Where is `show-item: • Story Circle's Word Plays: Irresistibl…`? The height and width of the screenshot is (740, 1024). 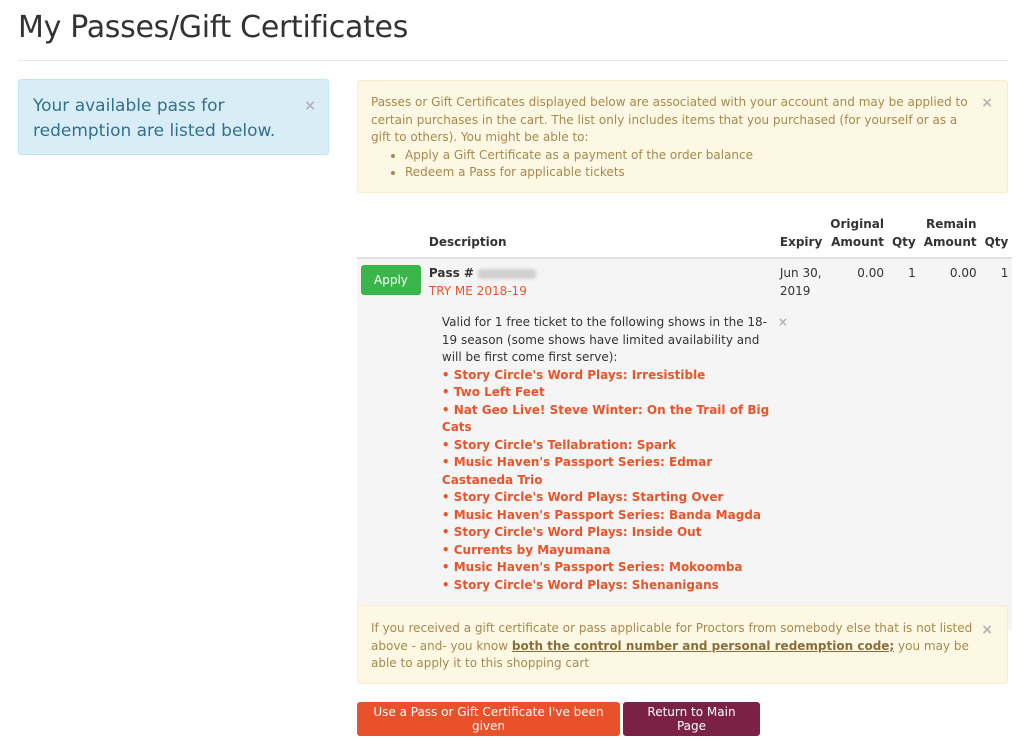
show-item: • Story Circle's Word Plays: Irresistibl… is located at coordinates (573, 374).